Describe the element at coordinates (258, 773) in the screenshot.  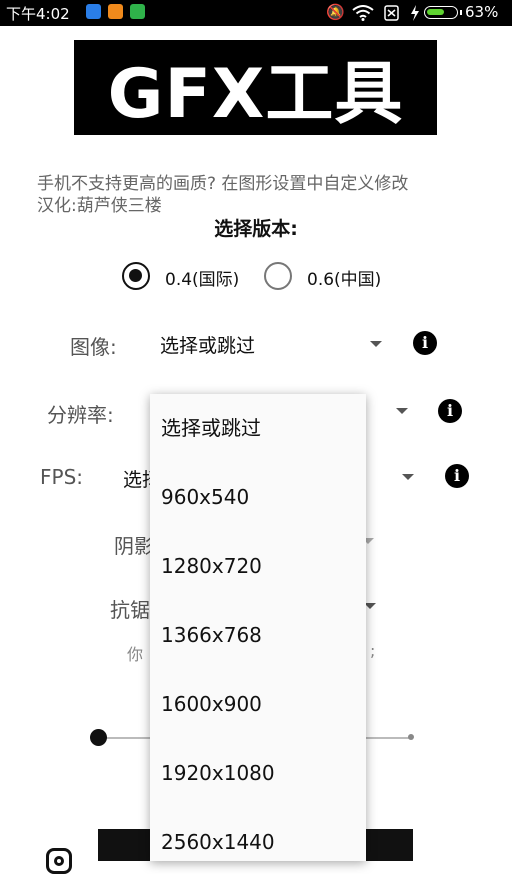
I see `dropdown-option-1920x1080: 1920x1080` at that location.